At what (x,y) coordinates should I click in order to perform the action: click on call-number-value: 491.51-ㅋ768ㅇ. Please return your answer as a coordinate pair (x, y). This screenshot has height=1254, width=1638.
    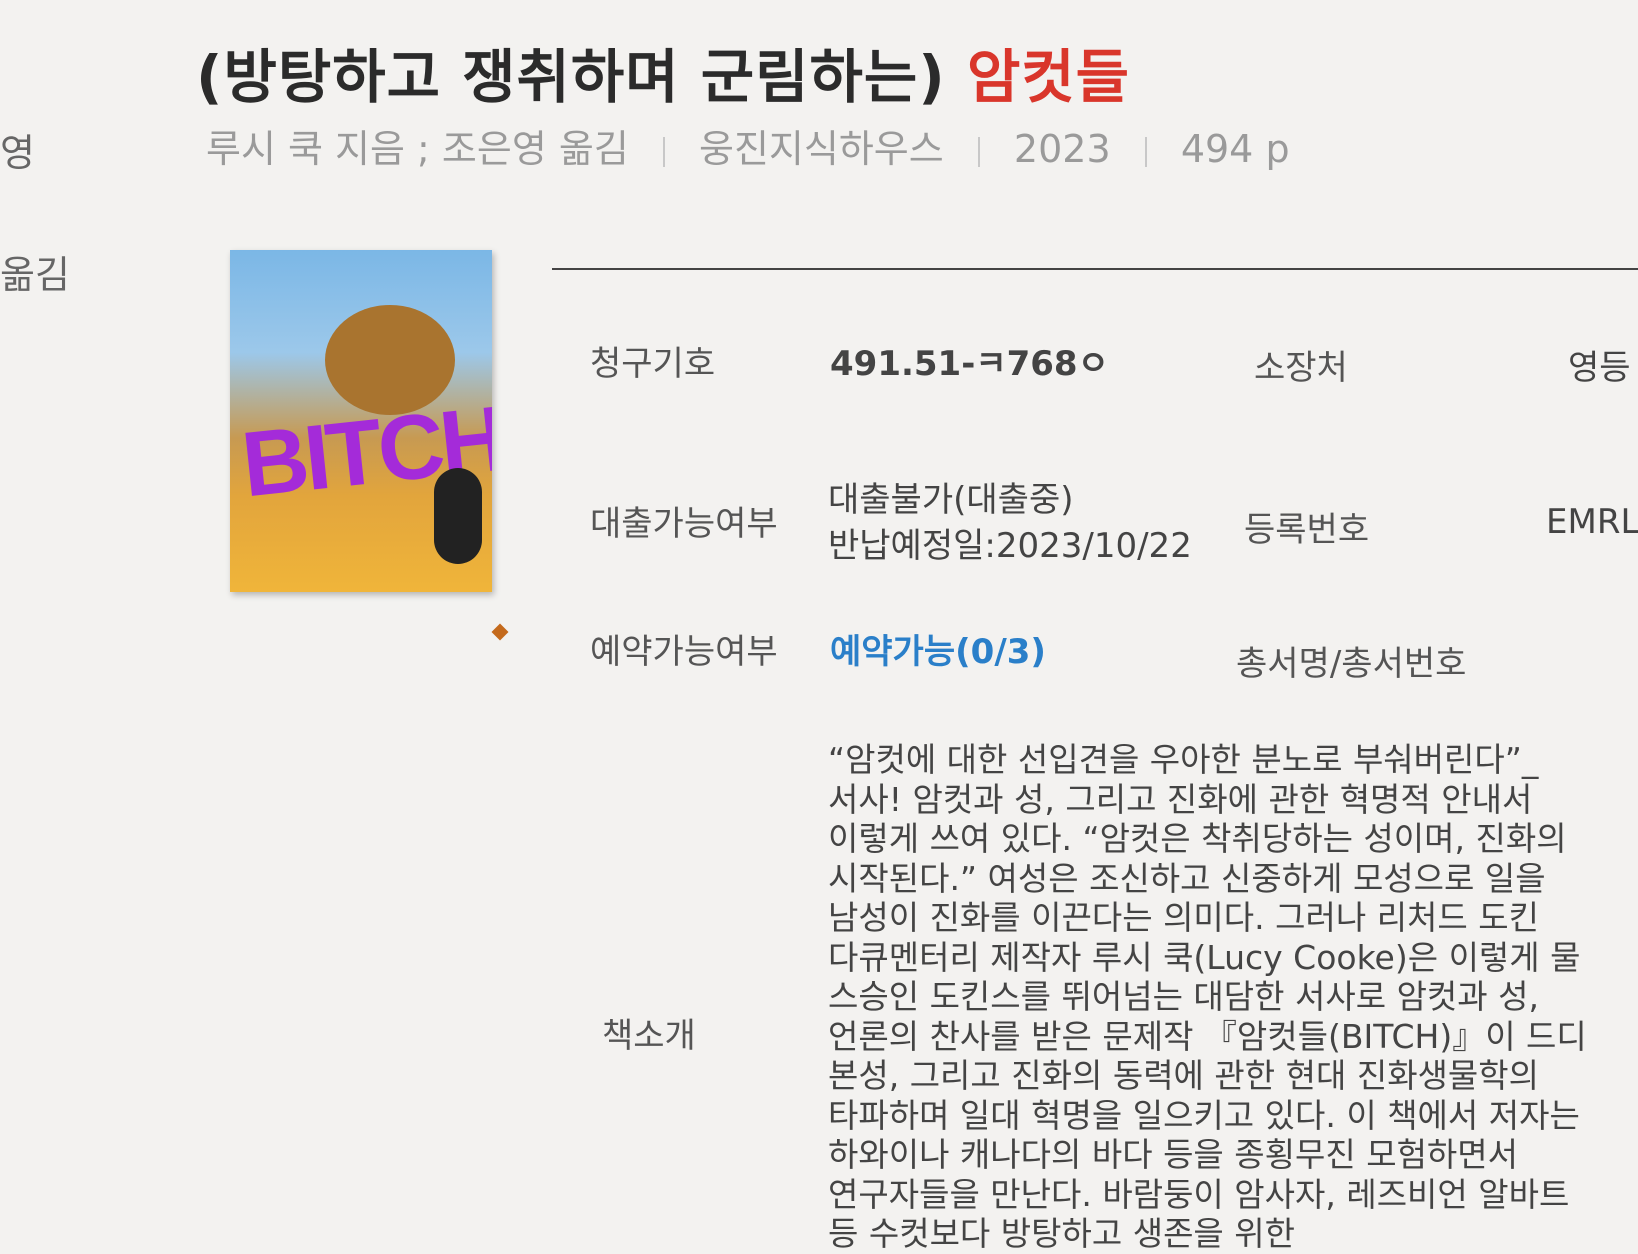
    Looking at the image, I should click on (969, 364).